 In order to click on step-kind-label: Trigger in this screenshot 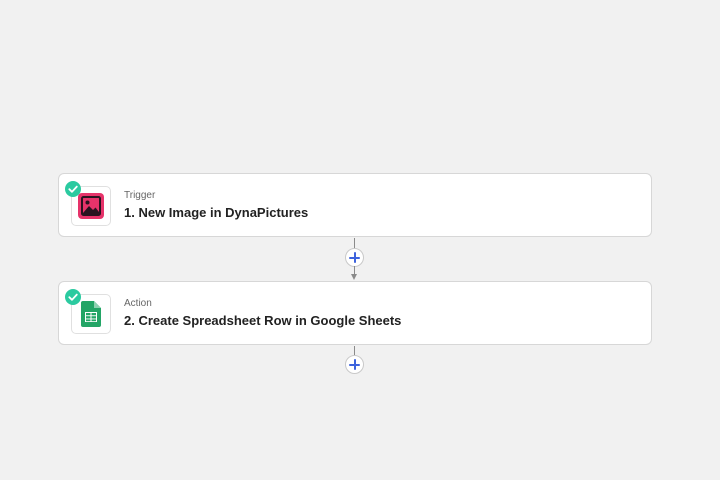, I will do `click(140, 195)`.